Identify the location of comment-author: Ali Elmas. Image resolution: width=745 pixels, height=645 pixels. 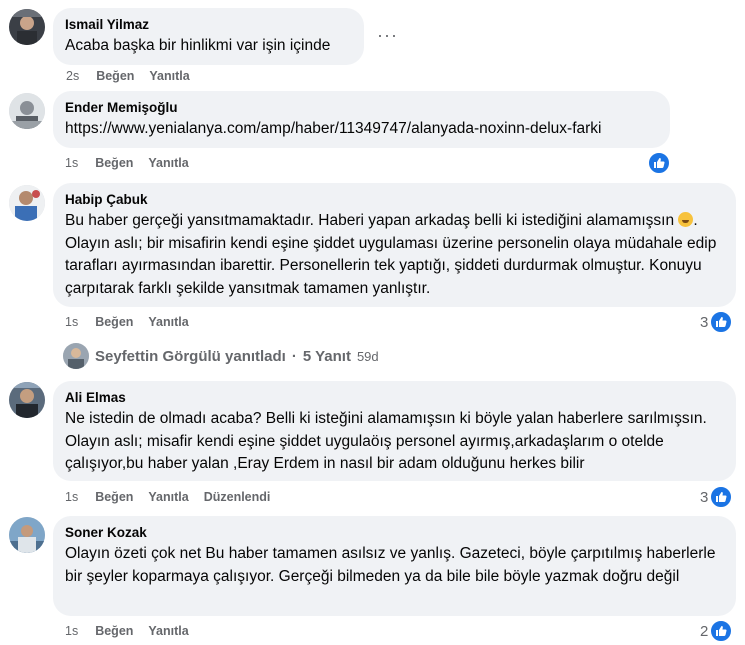
(394, 397).